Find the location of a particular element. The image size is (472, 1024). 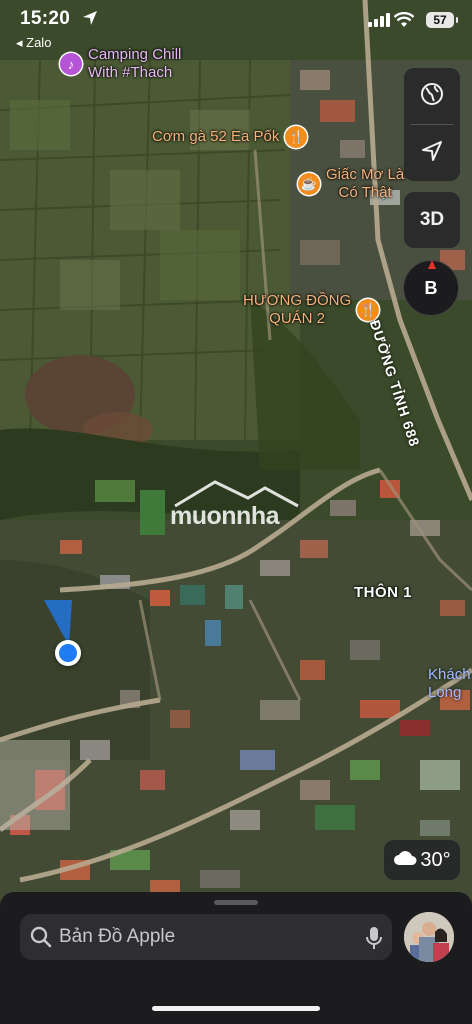

wifi-icon is located at coordinates (404, 22).